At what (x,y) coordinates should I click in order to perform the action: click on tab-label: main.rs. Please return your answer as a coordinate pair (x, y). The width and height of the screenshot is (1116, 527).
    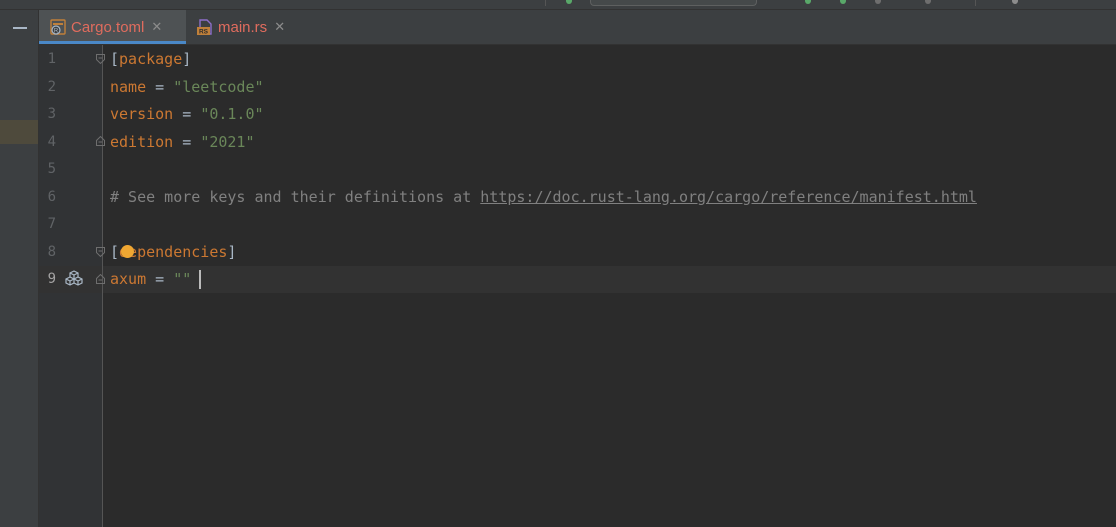
    Looking at the image, I should click on (243, 27).